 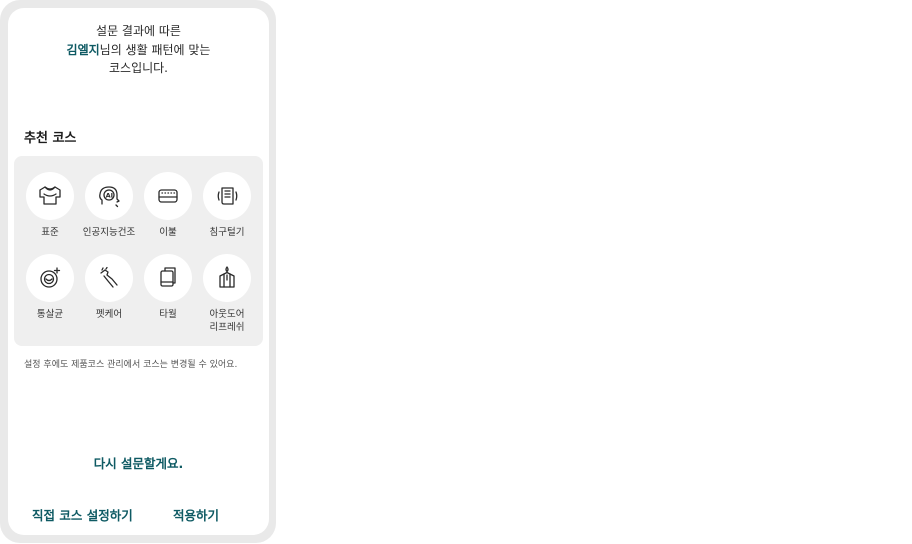 What do you see at coordinates (50, 278) in the screenshot?
I see `drum-sterilize-icon` at bounding box center [50, 278].